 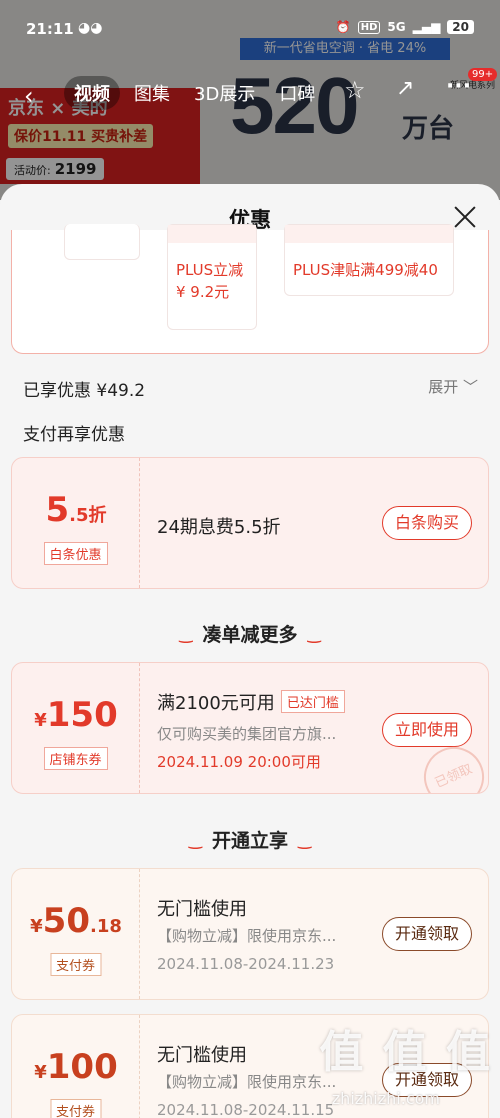 I want to click on amount-value: 50, so click(x=66, y=921).